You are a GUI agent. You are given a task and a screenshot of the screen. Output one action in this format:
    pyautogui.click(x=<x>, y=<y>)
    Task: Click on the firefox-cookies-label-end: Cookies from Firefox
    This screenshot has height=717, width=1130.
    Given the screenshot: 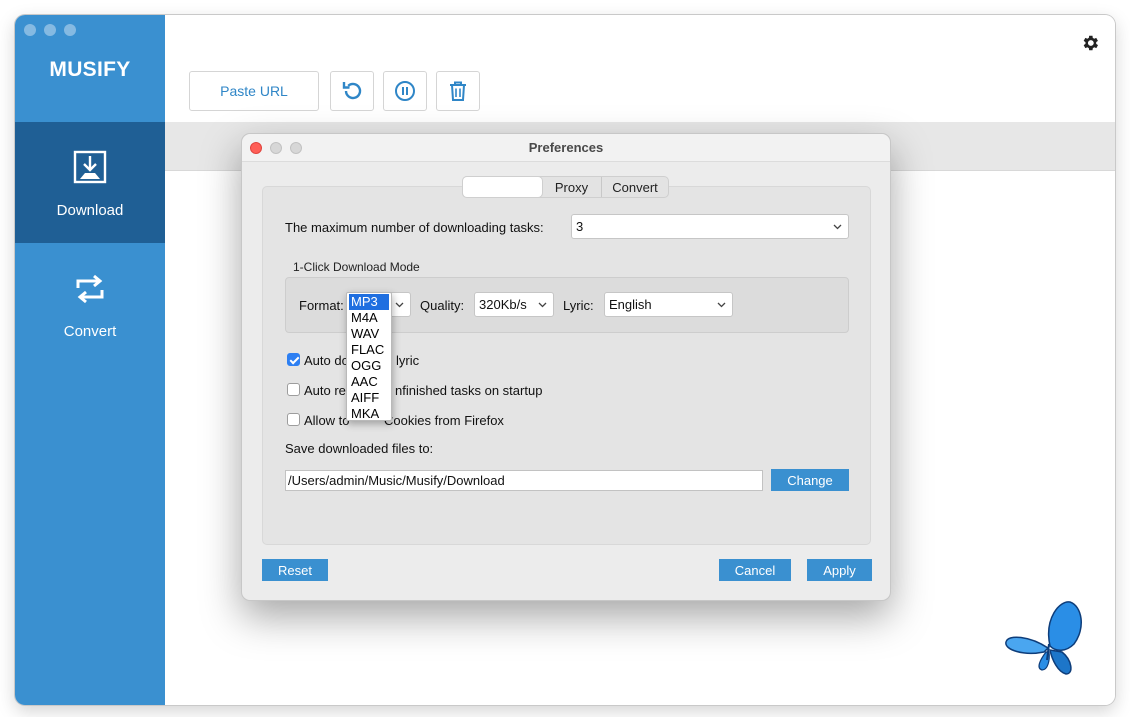 What is the action you would take?
    pyautogui.click(x=444, y=420)
    